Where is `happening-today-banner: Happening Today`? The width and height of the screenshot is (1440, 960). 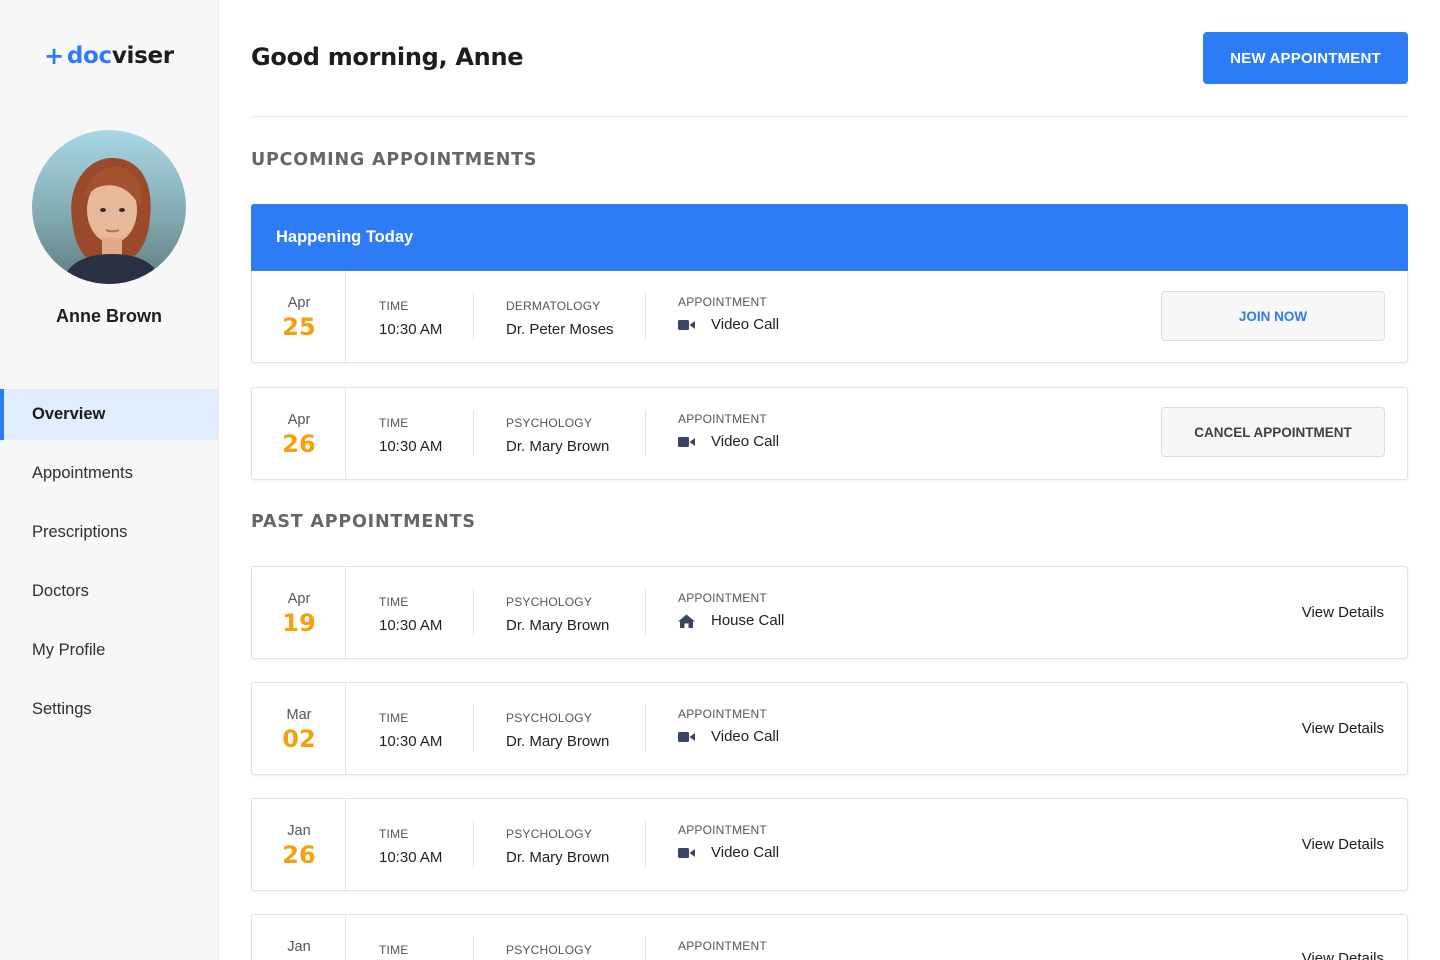
happening-today-banner: Happening Today is located at coordinates (829, 237).